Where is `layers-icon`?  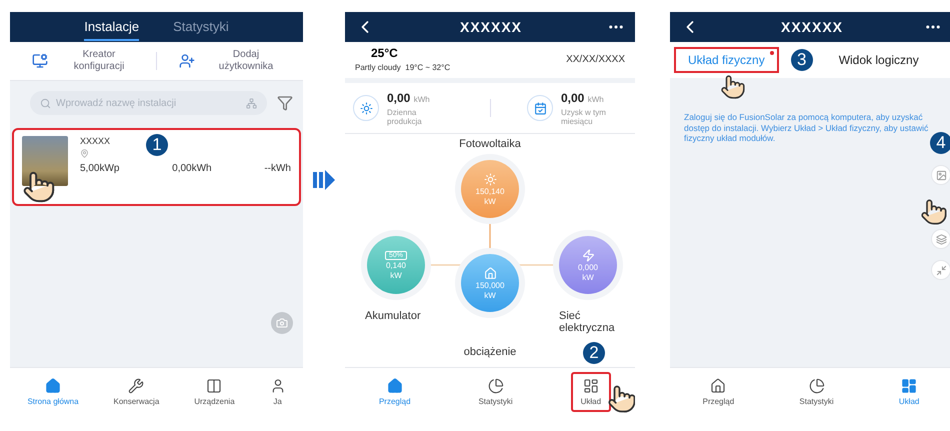
layers-icon is located at coordinates (941, 239).